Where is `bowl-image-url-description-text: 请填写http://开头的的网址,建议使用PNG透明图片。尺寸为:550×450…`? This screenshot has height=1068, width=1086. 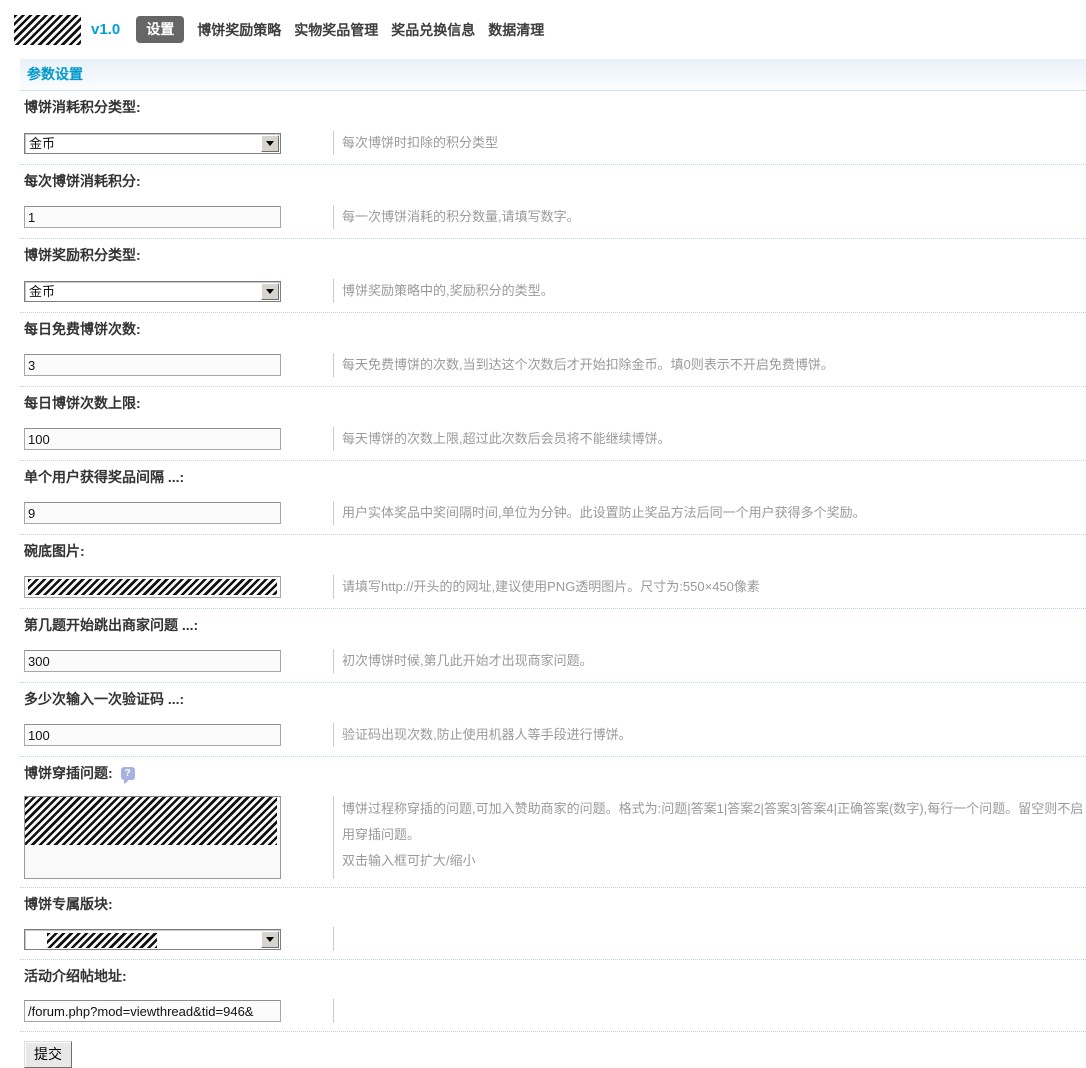
bowl-image-url-description-text: 请填写http://开头的的网址,建议使用PNG透明图片。尺寸为:550×450… is located at coordinates (551, 586).